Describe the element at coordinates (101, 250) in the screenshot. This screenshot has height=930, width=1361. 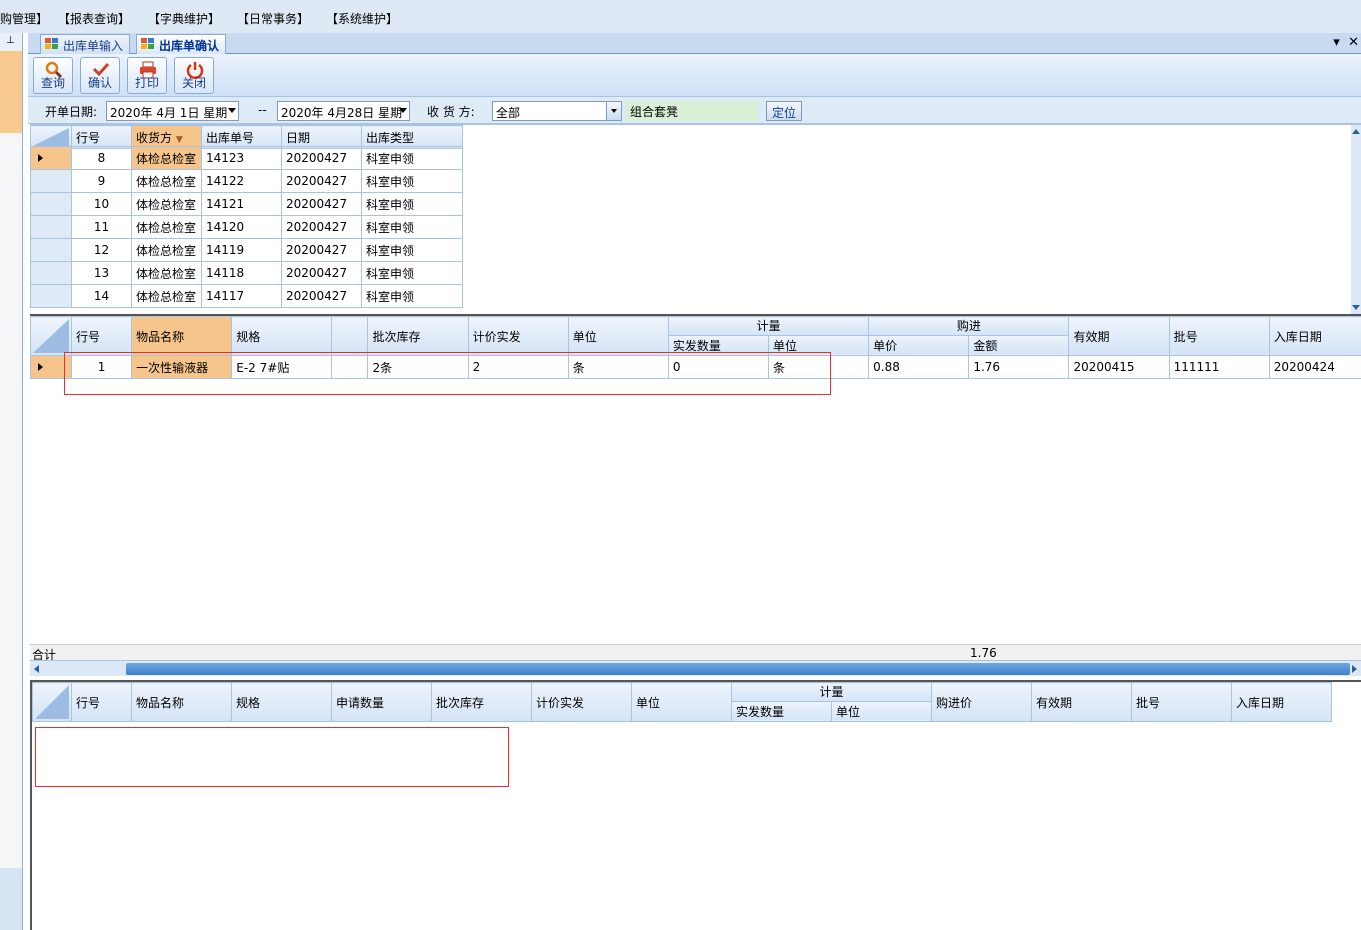
I see `cell-row-no: 12` at that location.